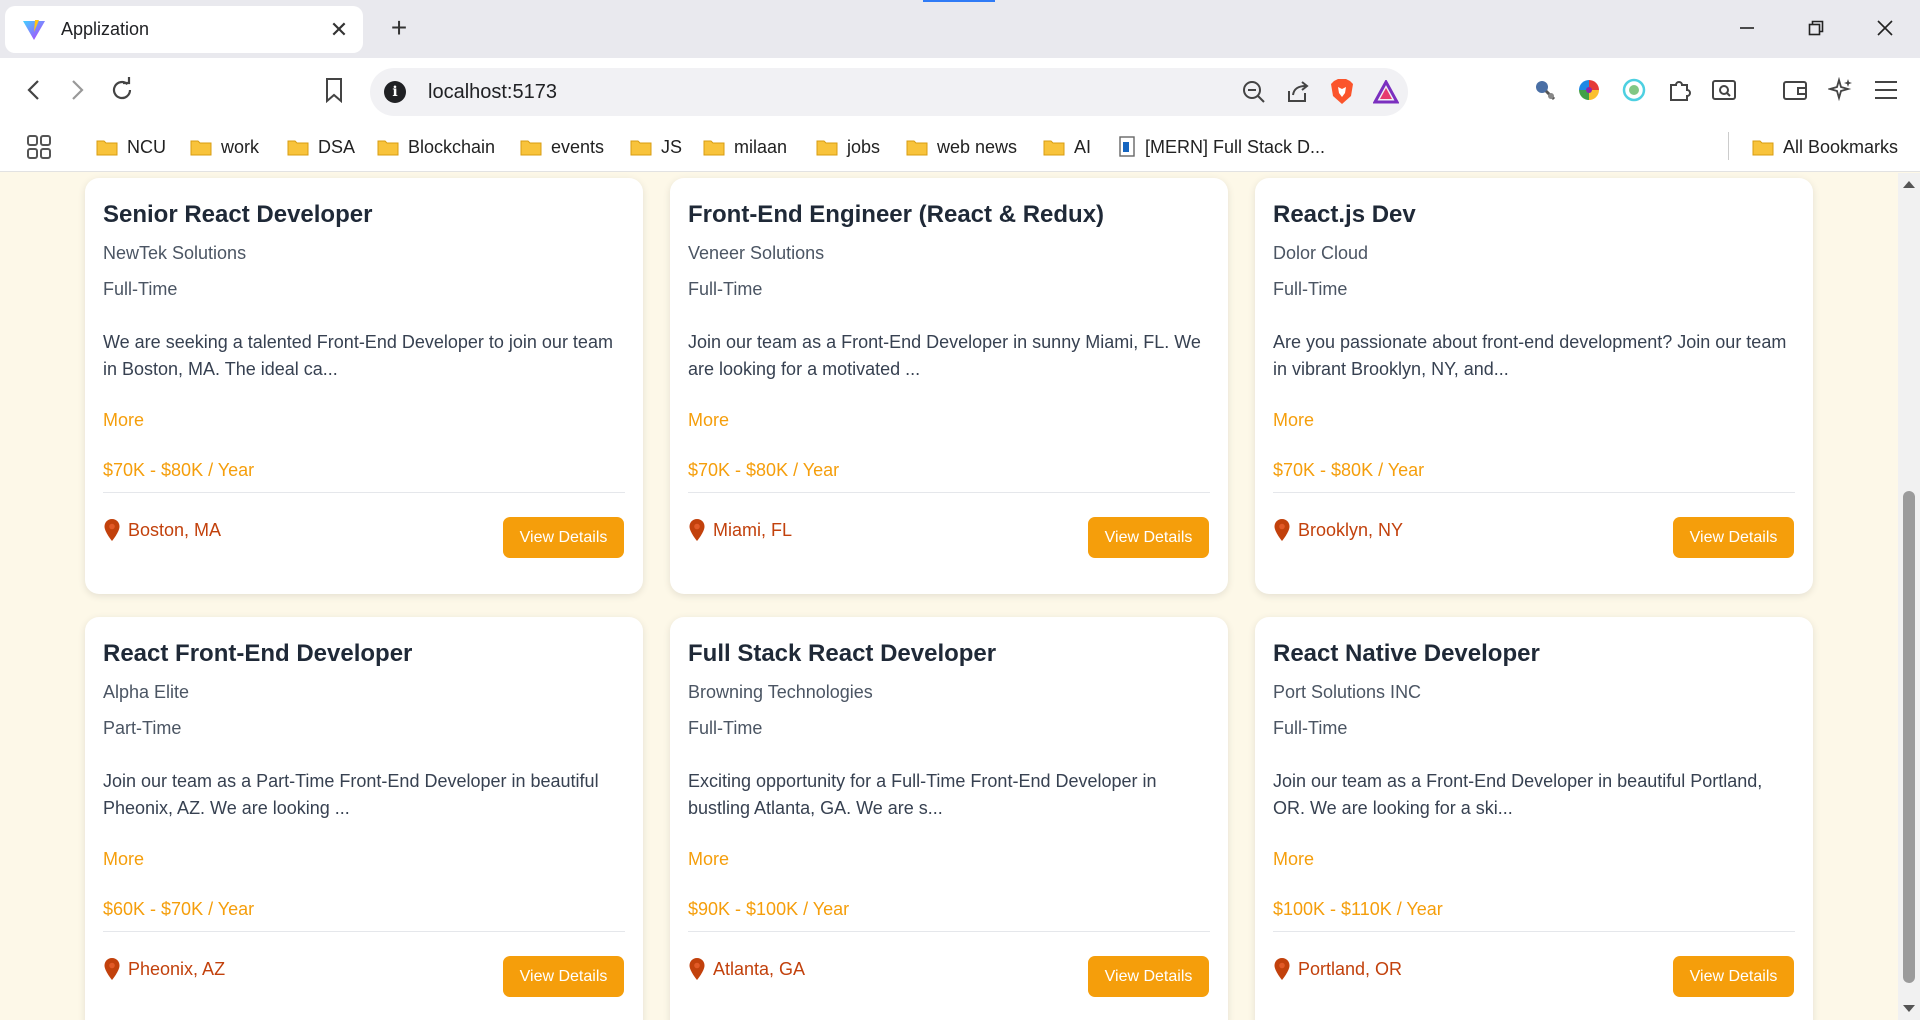 The width and height of the screenshot is (1920, 1020). I want to click on bookmark-label: milaan, so click(761, 146).